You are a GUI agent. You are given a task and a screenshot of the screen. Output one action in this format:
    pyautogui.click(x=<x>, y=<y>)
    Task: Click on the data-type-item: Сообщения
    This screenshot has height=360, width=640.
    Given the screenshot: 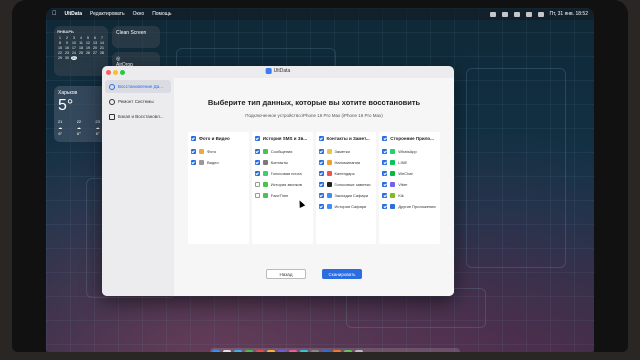 What is the action you would take?
    pyautogui.click(x=282, y=151)
    